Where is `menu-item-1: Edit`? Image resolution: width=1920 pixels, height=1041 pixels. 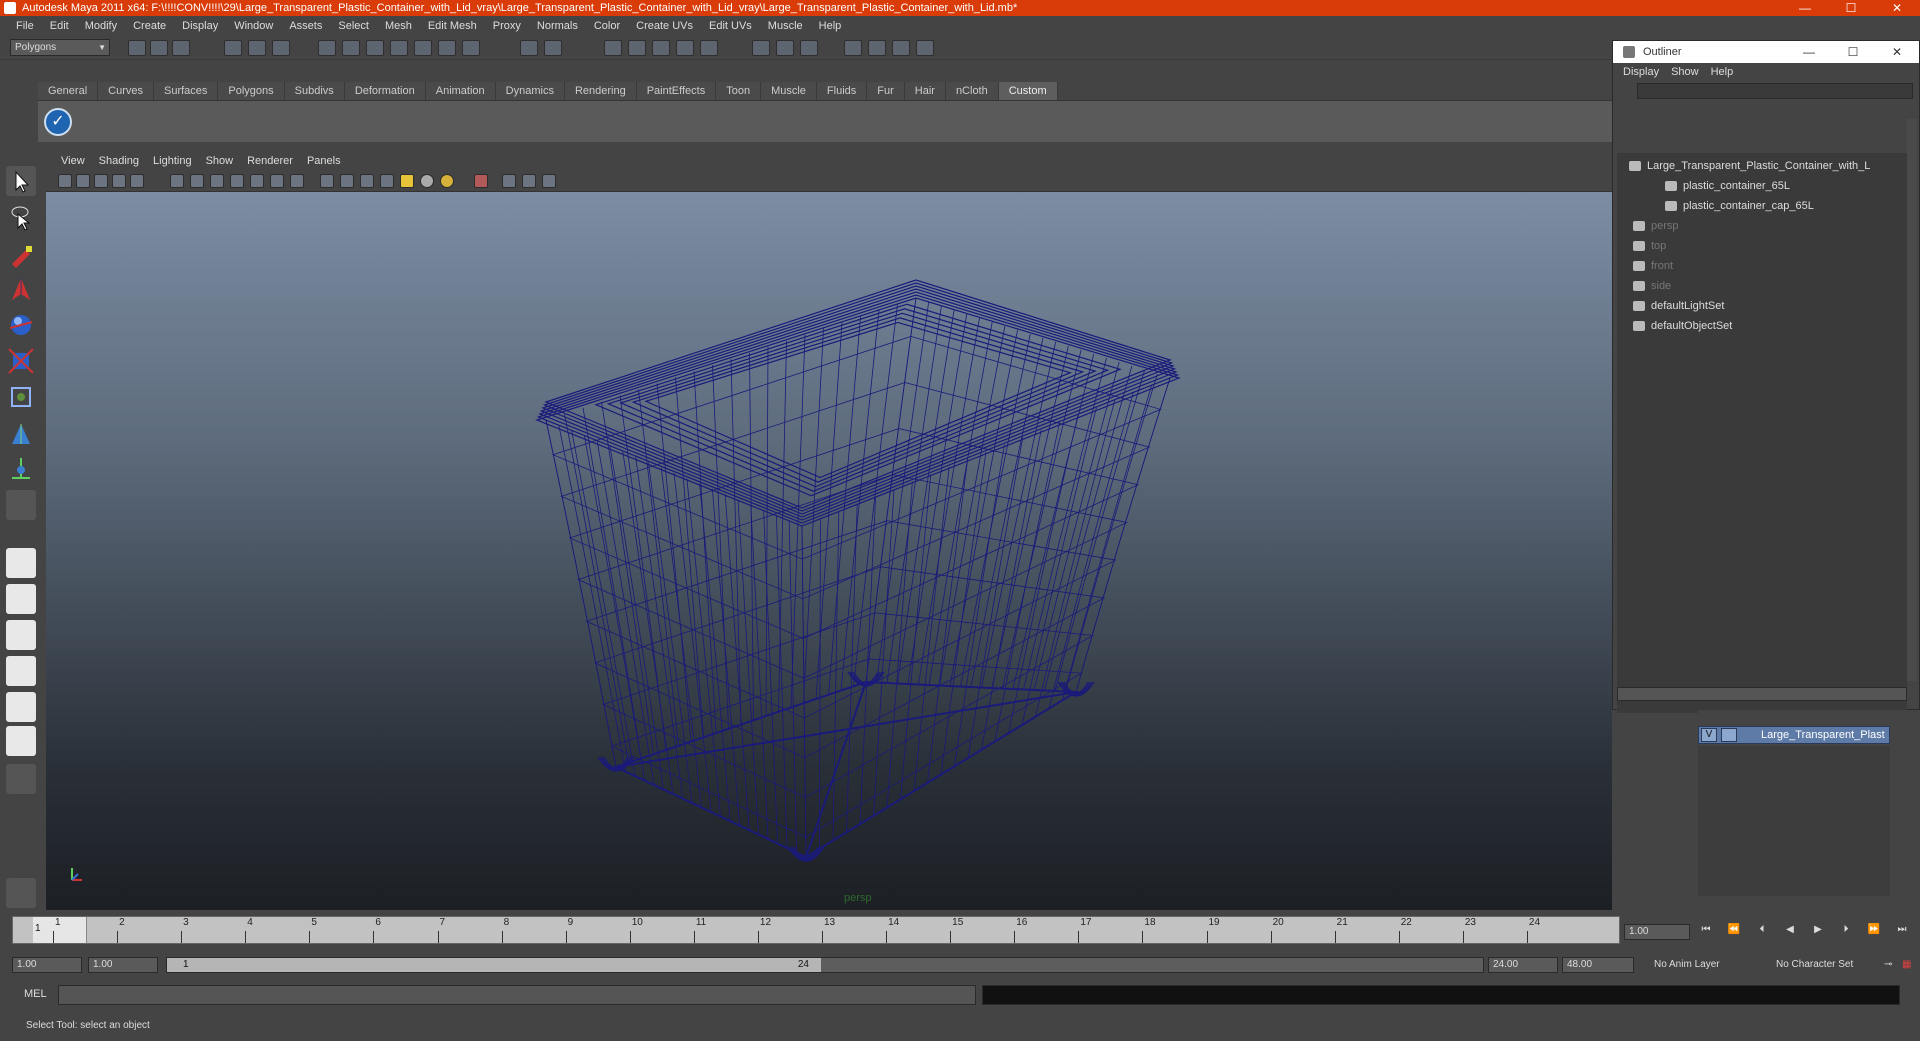 menu-item-1: Edit is located at coordinates (59, 26).